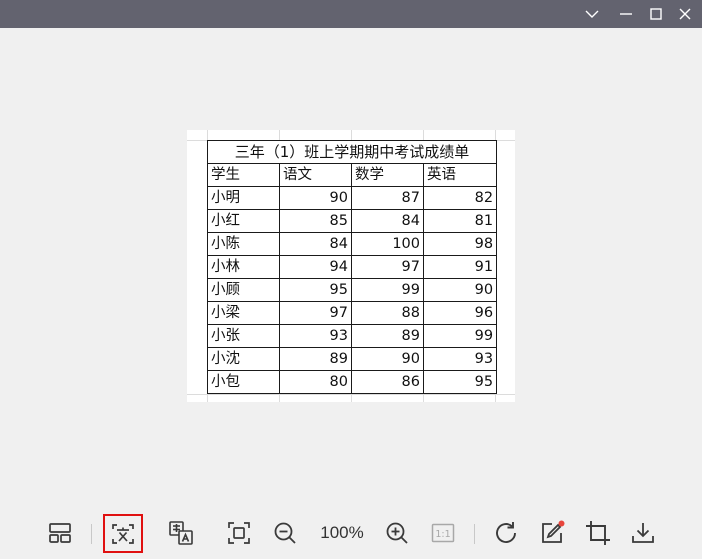 This screenshot has height=559, width=702. I want to click on minimize-button, so click(626, 14).